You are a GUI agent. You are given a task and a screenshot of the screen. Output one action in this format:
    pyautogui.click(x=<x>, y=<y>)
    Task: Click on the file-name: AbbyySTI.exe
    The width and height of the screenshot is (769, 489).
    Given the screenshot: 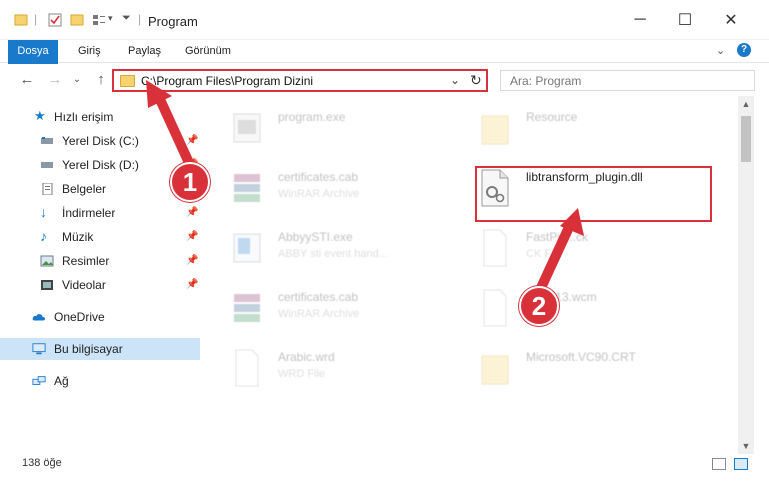 What is the action you would take?
    pyautogui.click(x=315, y=237)
    